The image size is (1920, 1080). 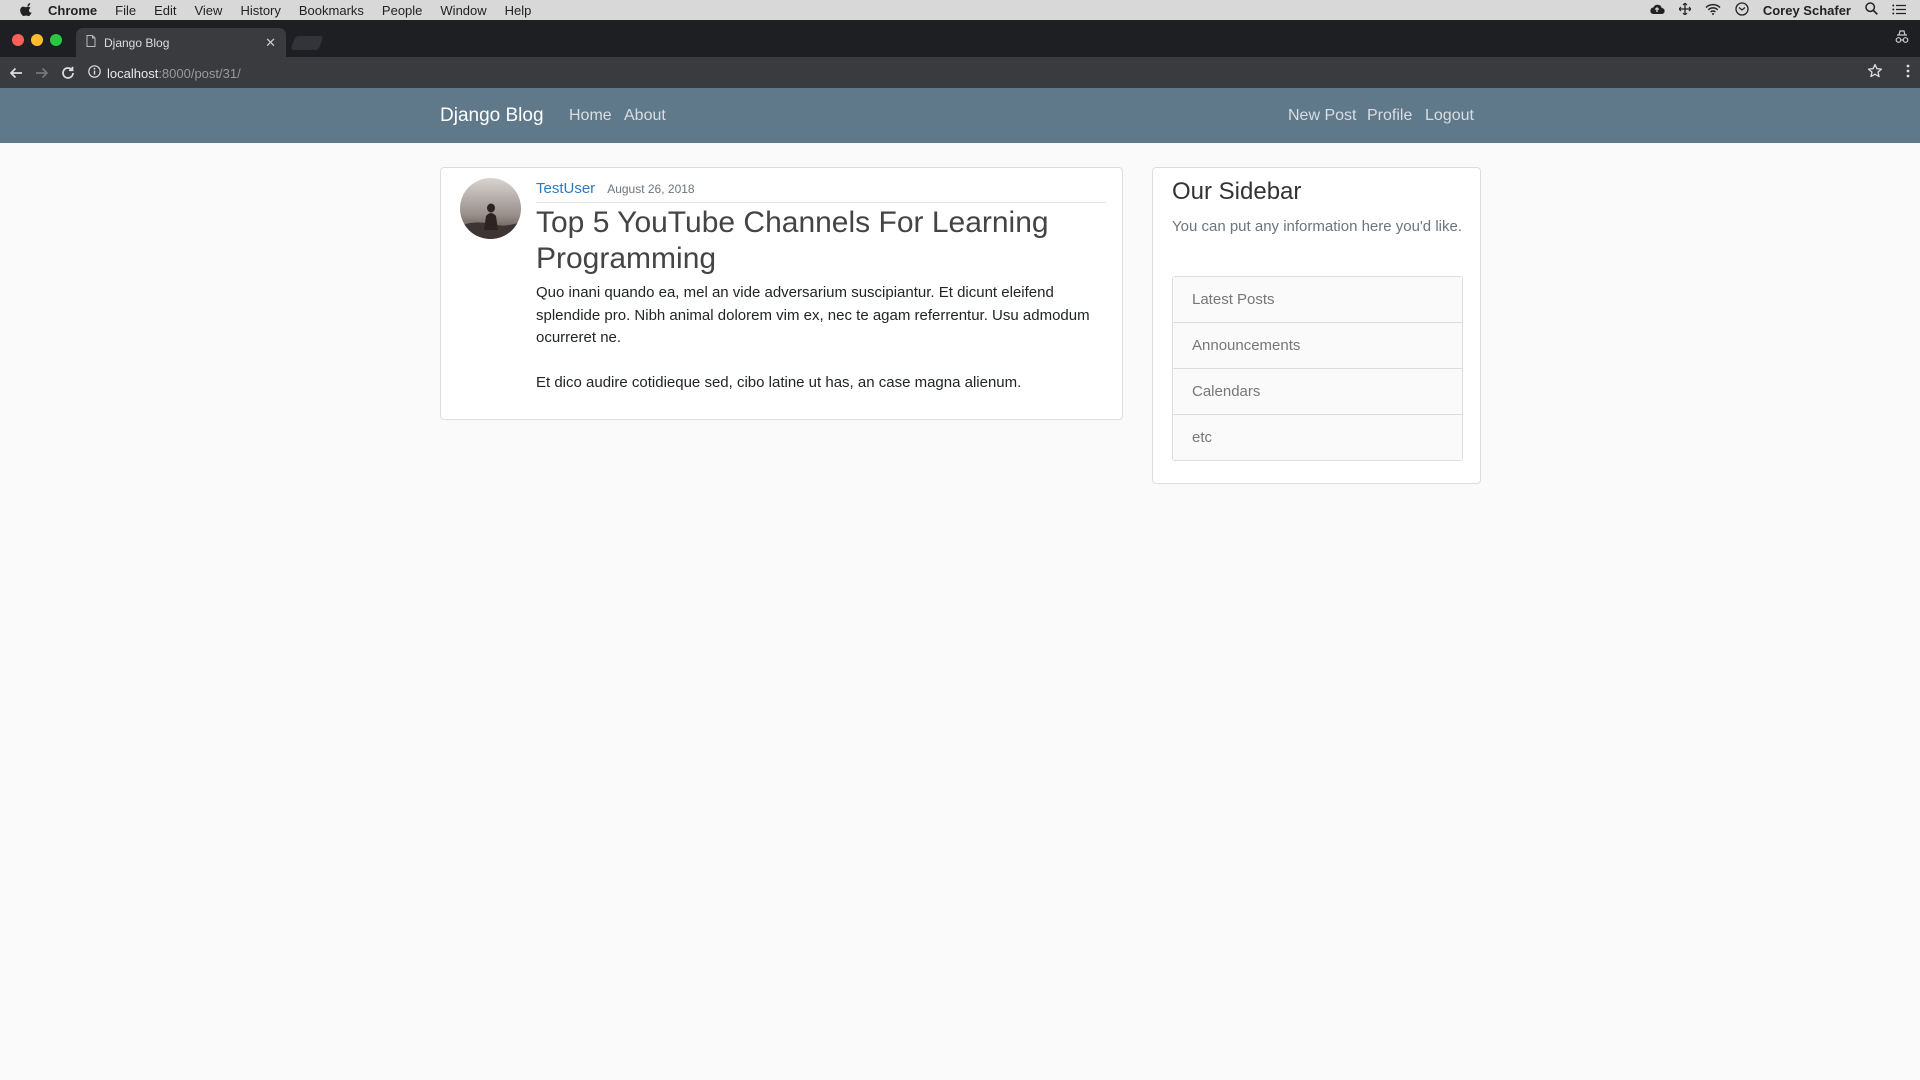 I want to click on incognito-icon, so click(x=1902, y=39).